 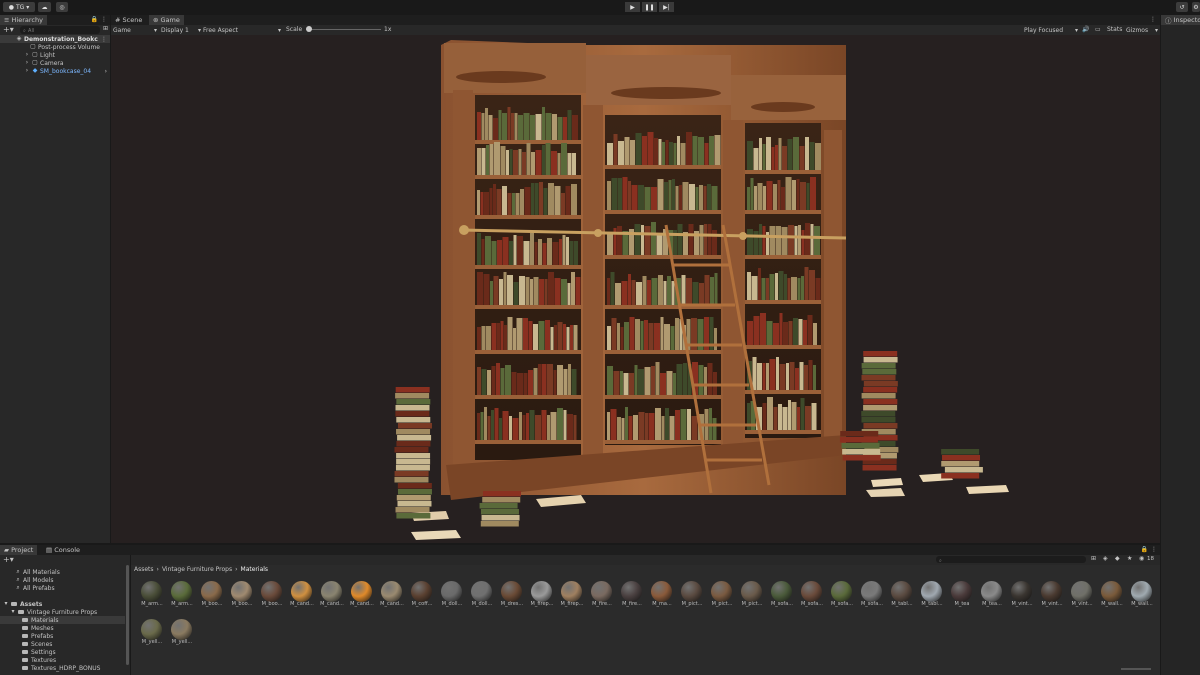 I want to click on tab-hierarchy: ≡ Hierarchy, so click(x=23, y=20).